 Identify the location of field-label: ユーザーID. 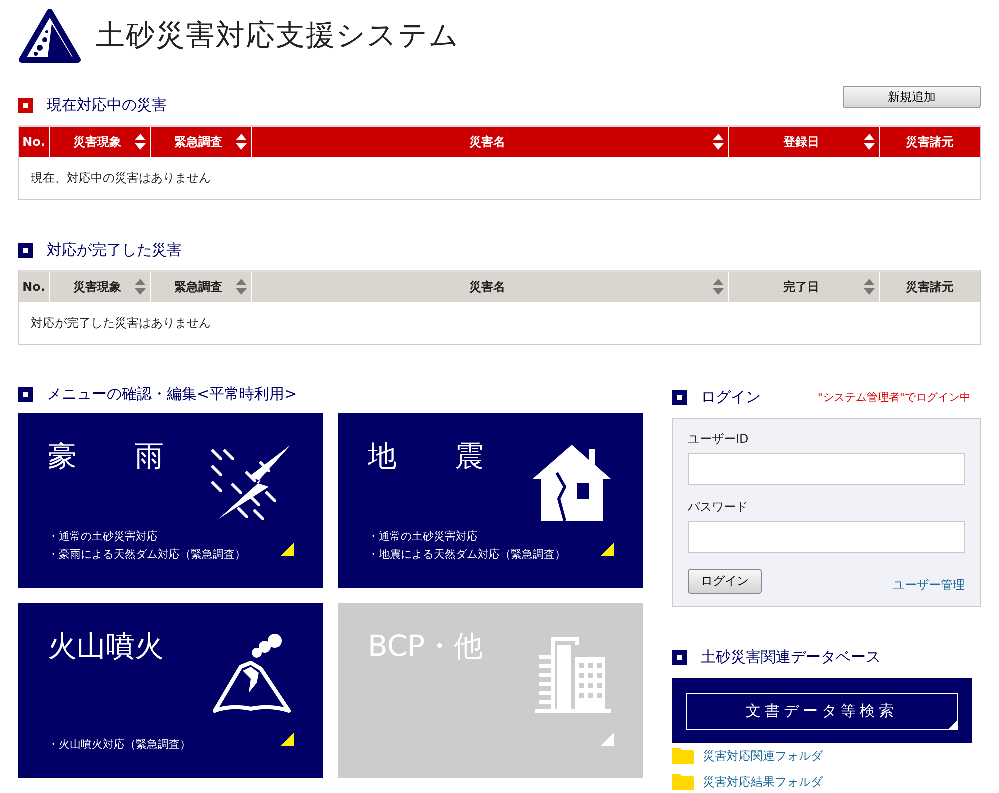
(718, 439).